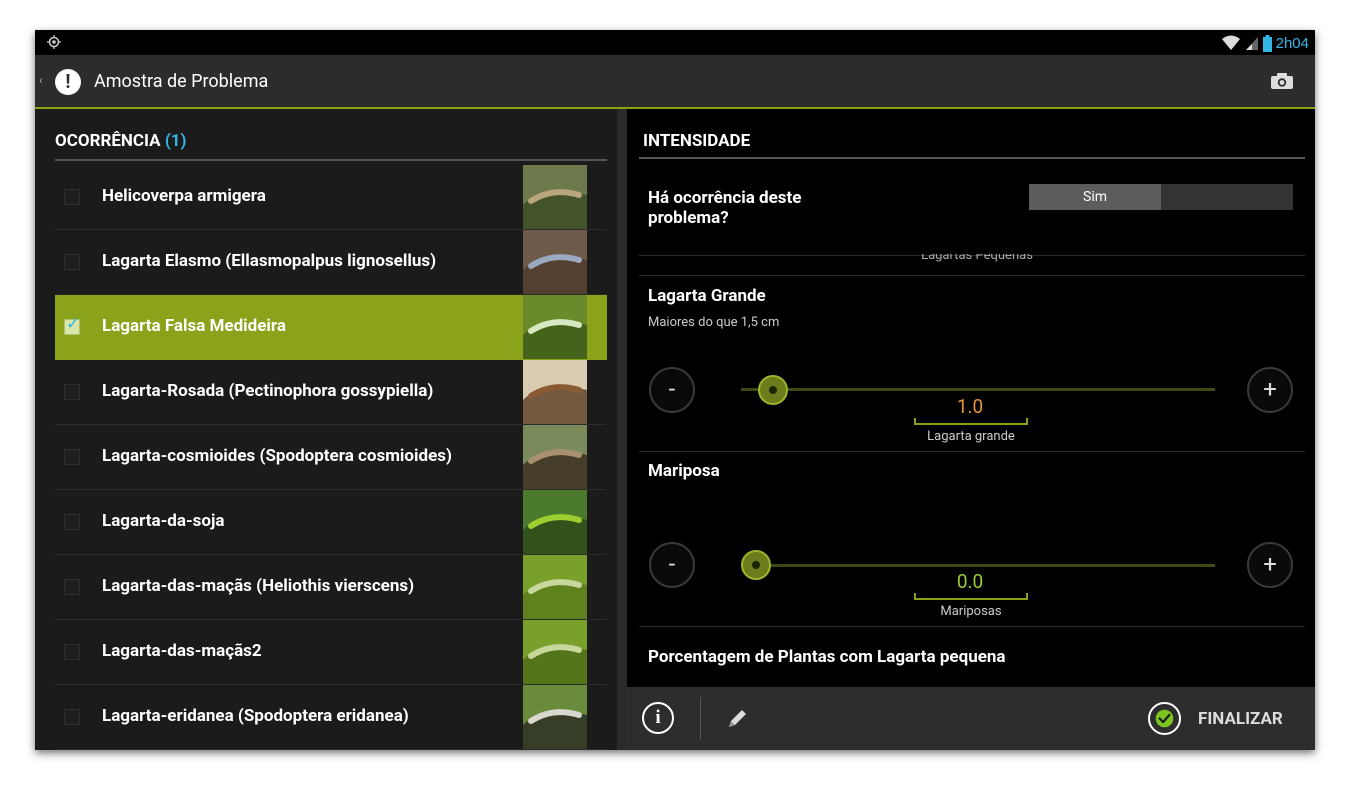 This screenshot has width=1350, height=800. I want to click on page-title: Amostra de Problema, so click(181, 81).